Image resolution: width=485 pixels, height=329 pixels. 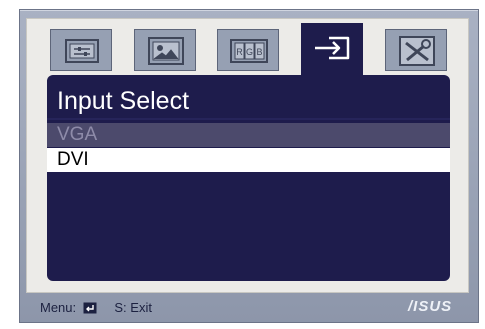 What do you see at coordinates (248, 160) in the screenshot?
I see `option-dvi: DVI` at bounding box center [248, 160].